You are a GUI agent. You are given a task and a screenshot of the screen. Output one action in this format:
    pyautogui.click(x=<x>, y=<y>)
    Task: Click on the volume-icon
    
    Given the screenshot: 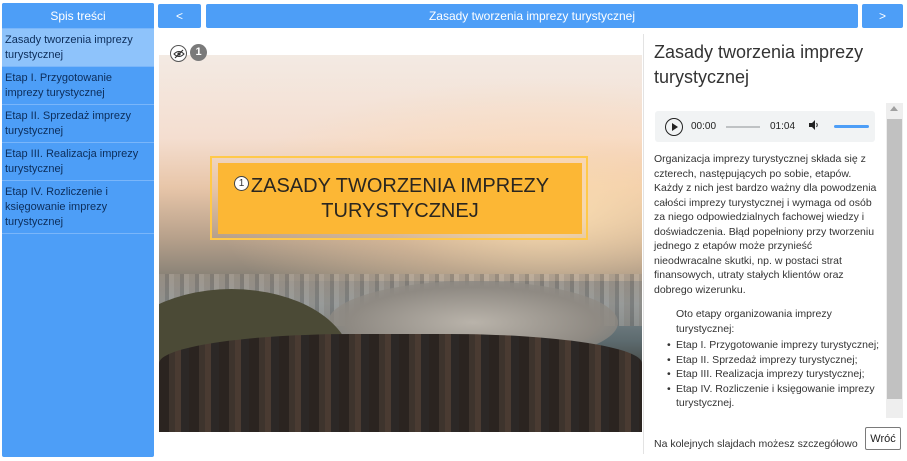 What is the action you would take?
    pyautogui.click(x=814, y=126)
    